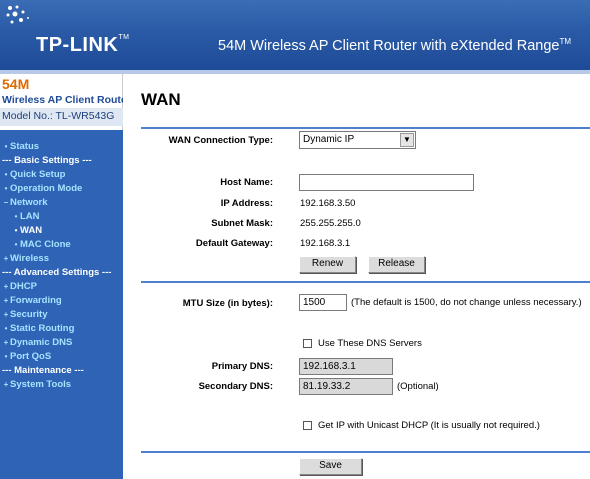 The width and height of the screenshot is (590, 479). I want to click on sidebar-item-label: System Tools, so click(41, 384).